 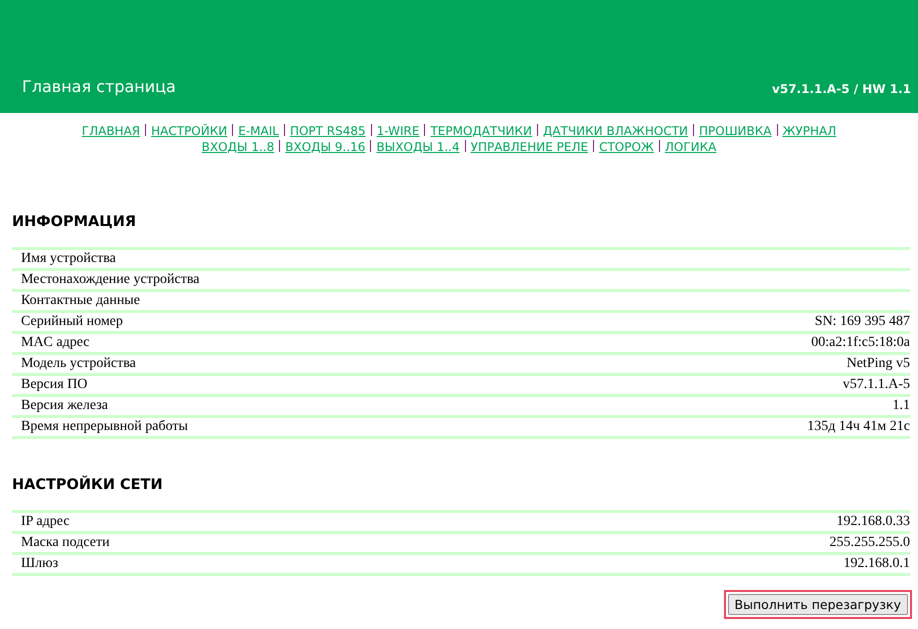 I want to click on field-value: NetPing v5, so click(x=751, y=364).